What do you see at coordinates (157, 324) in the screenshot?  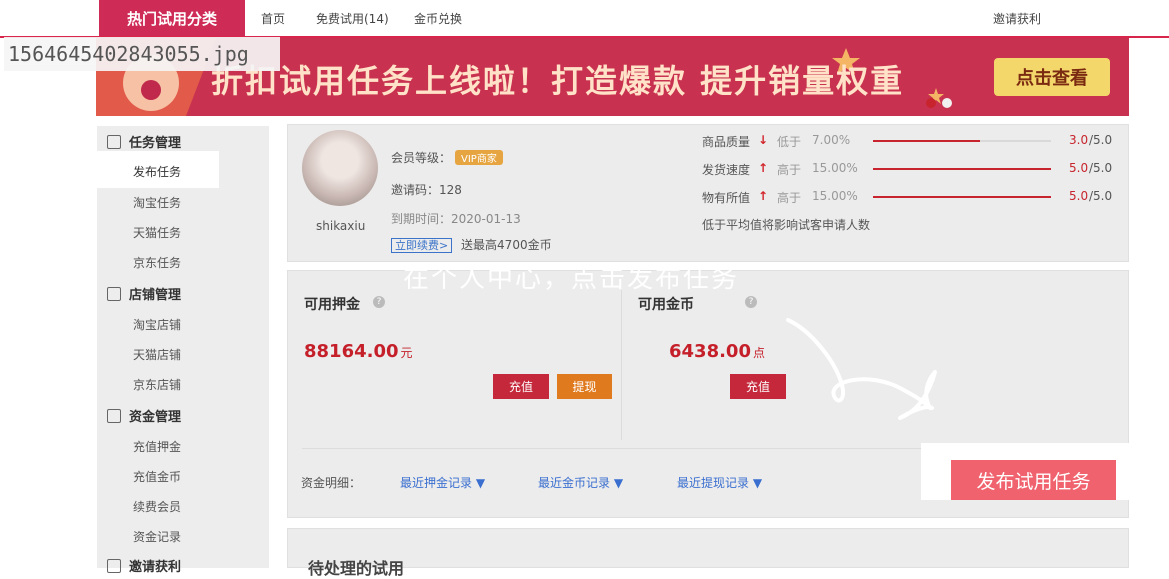 I see `sidebar-item-taobao-shop: 淘宝店铺` at bounding box center [157, 324].